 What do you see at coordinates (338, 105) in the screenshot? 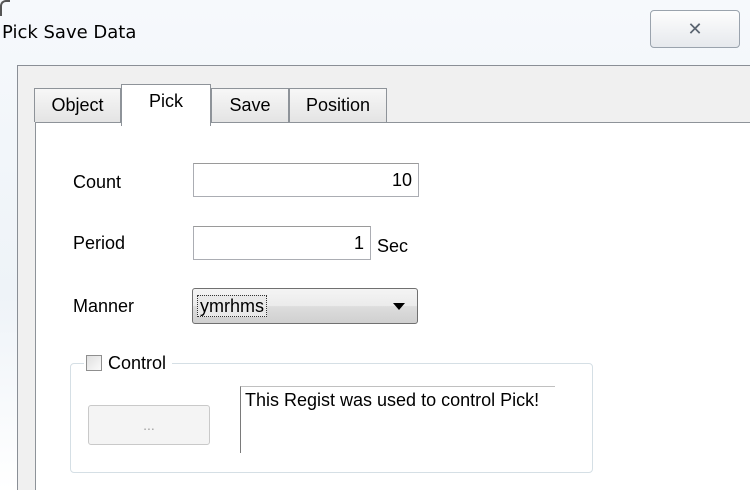
I see `tab-position: Position` at bounding box center [338, 105].